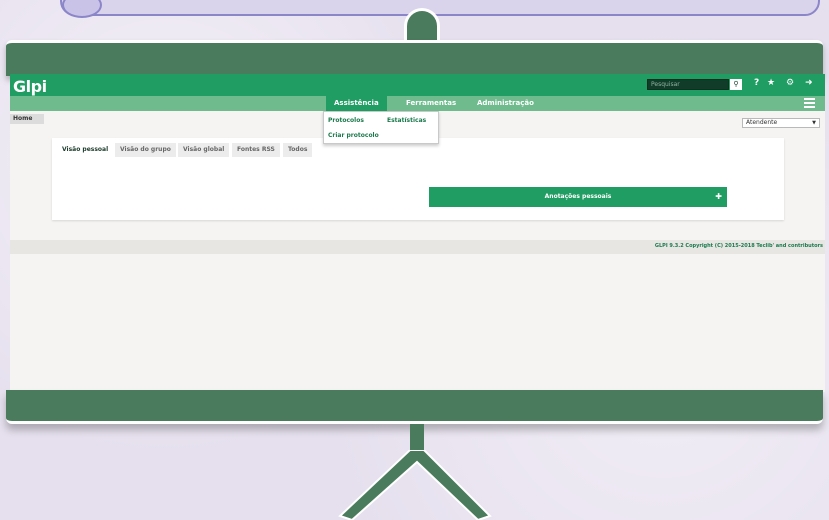  Describe the element at coordinates (790, 83) in the screenshot. I see `gear-icon: ⚙` at that location.